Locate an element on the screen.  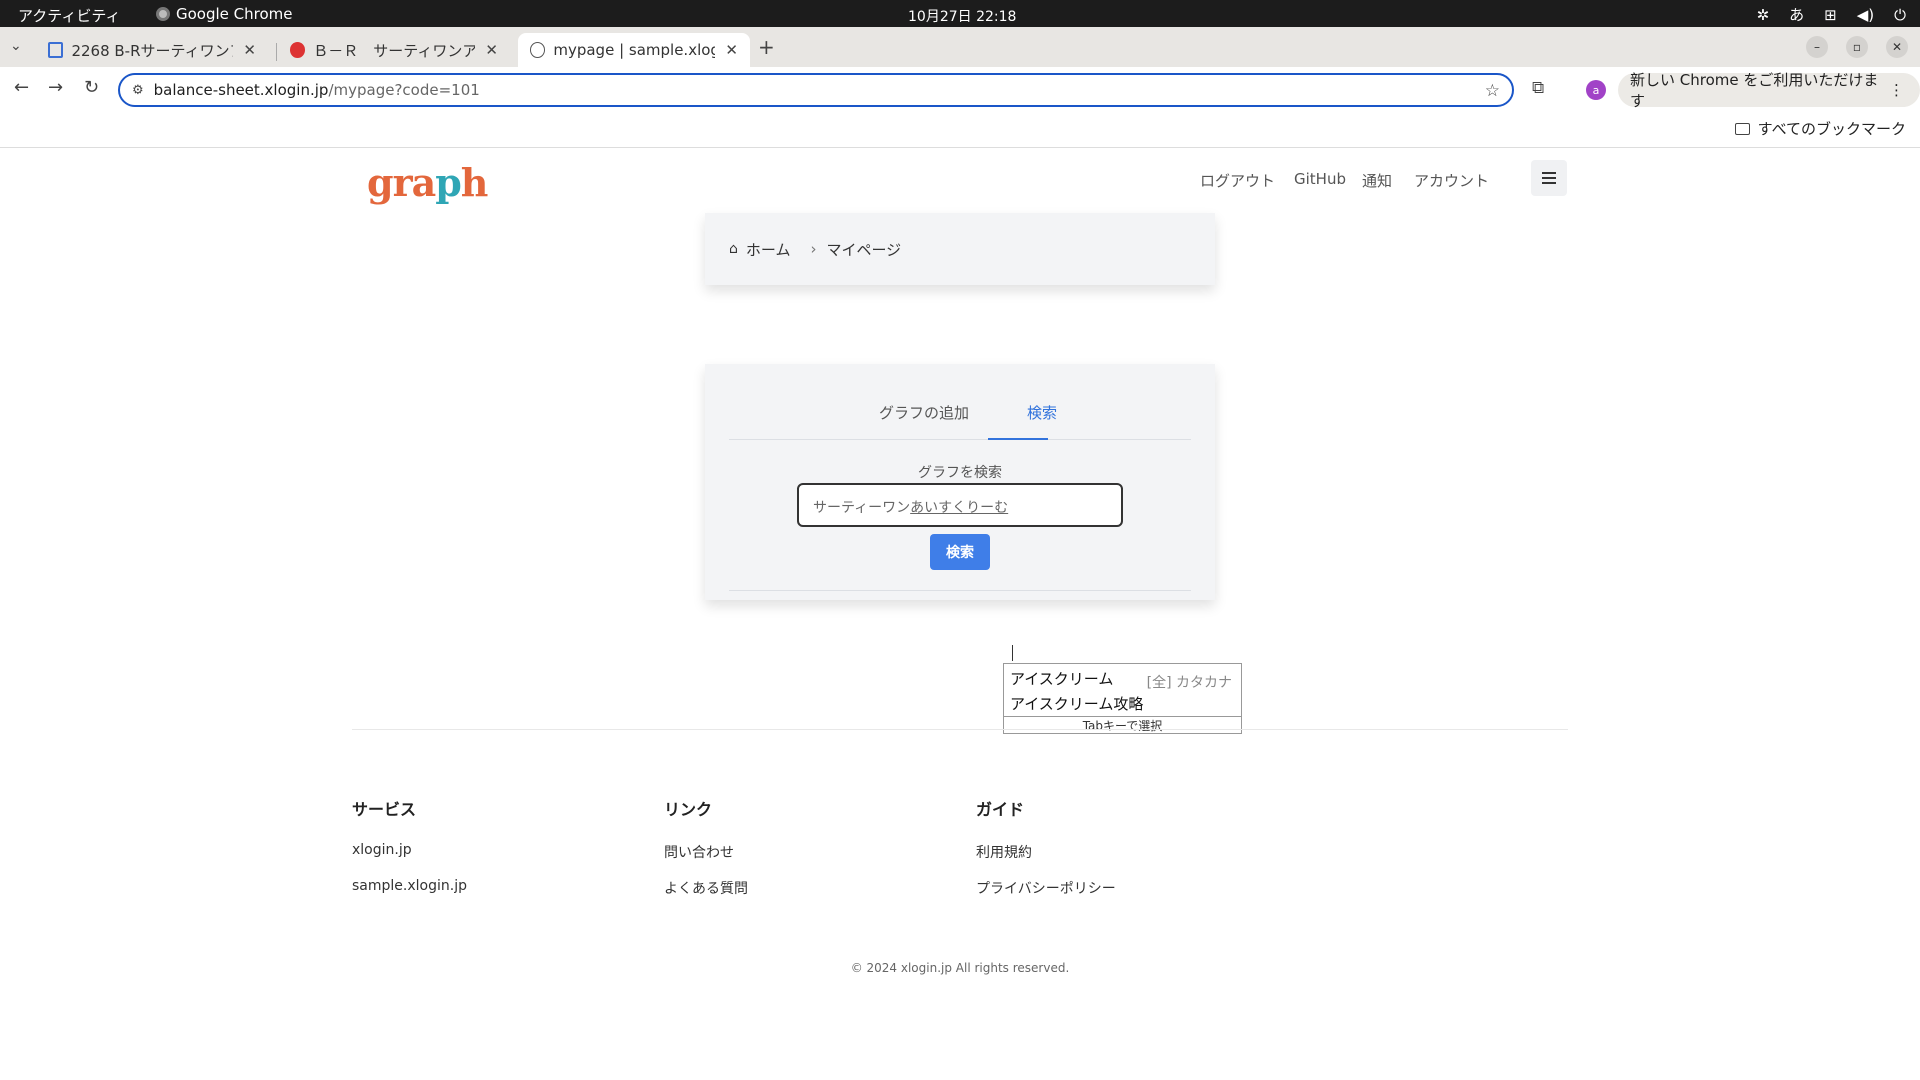
br-favicon-icon is located at coordinates (298, 50).